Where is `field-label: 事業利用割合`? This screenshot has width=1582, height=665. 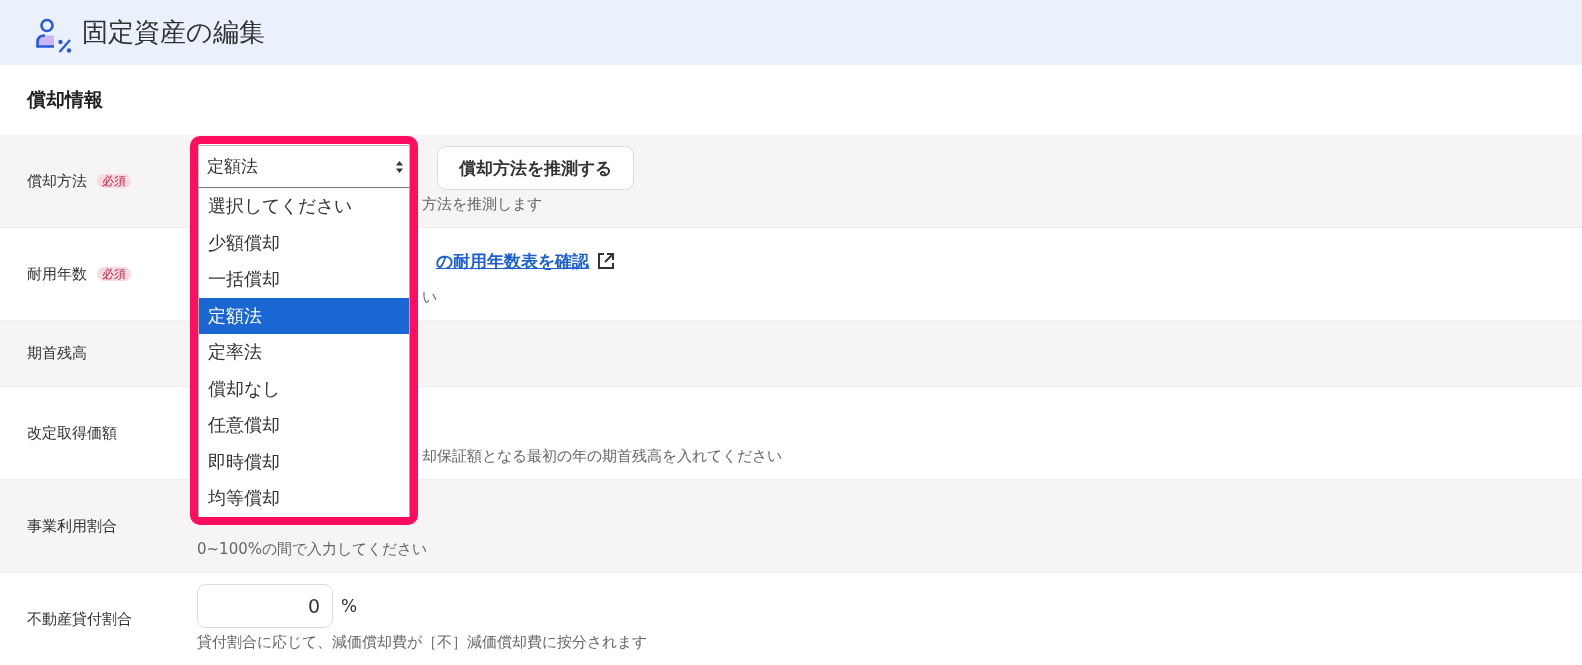 field-label: 事業利用割合 is located at coordinates (72, 526).